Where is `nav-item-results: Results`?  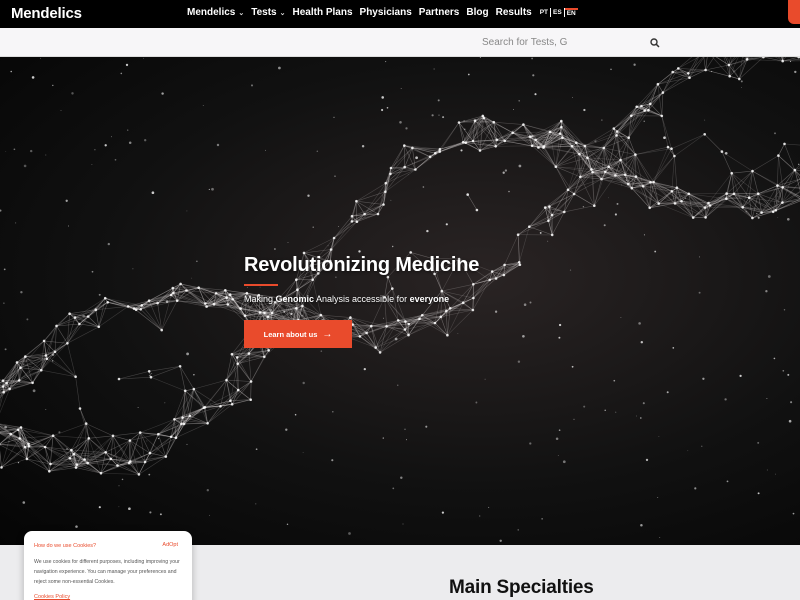 nav-item-results: Results is located at coordinates (514, 12).